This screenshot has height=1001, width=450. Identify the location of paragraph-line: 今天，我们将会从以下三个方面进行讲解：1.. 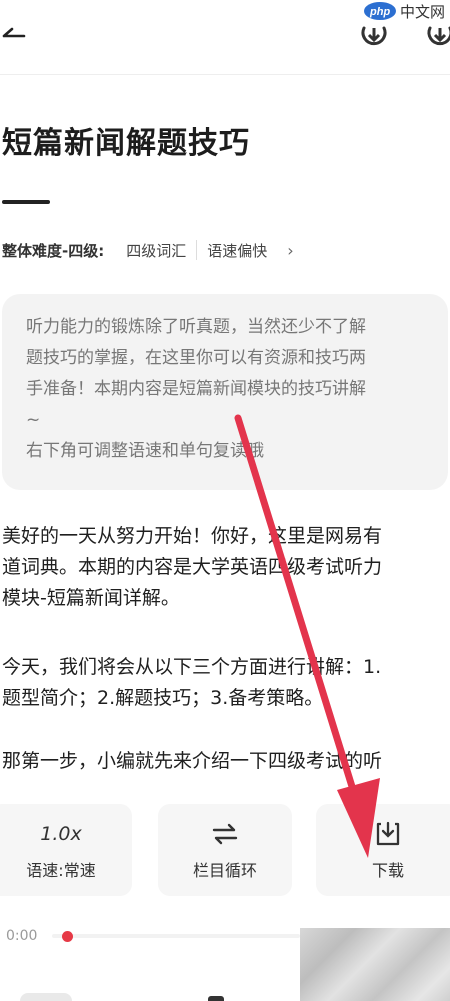
(192, 667).